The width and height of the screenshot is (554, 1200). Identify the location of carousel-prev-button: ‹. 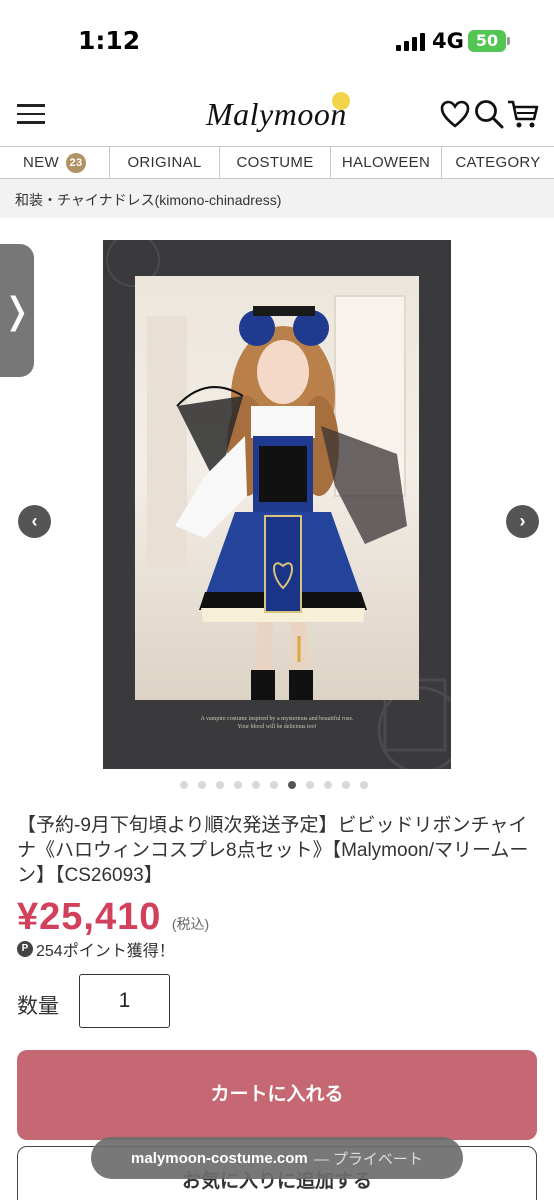
(34, 521).